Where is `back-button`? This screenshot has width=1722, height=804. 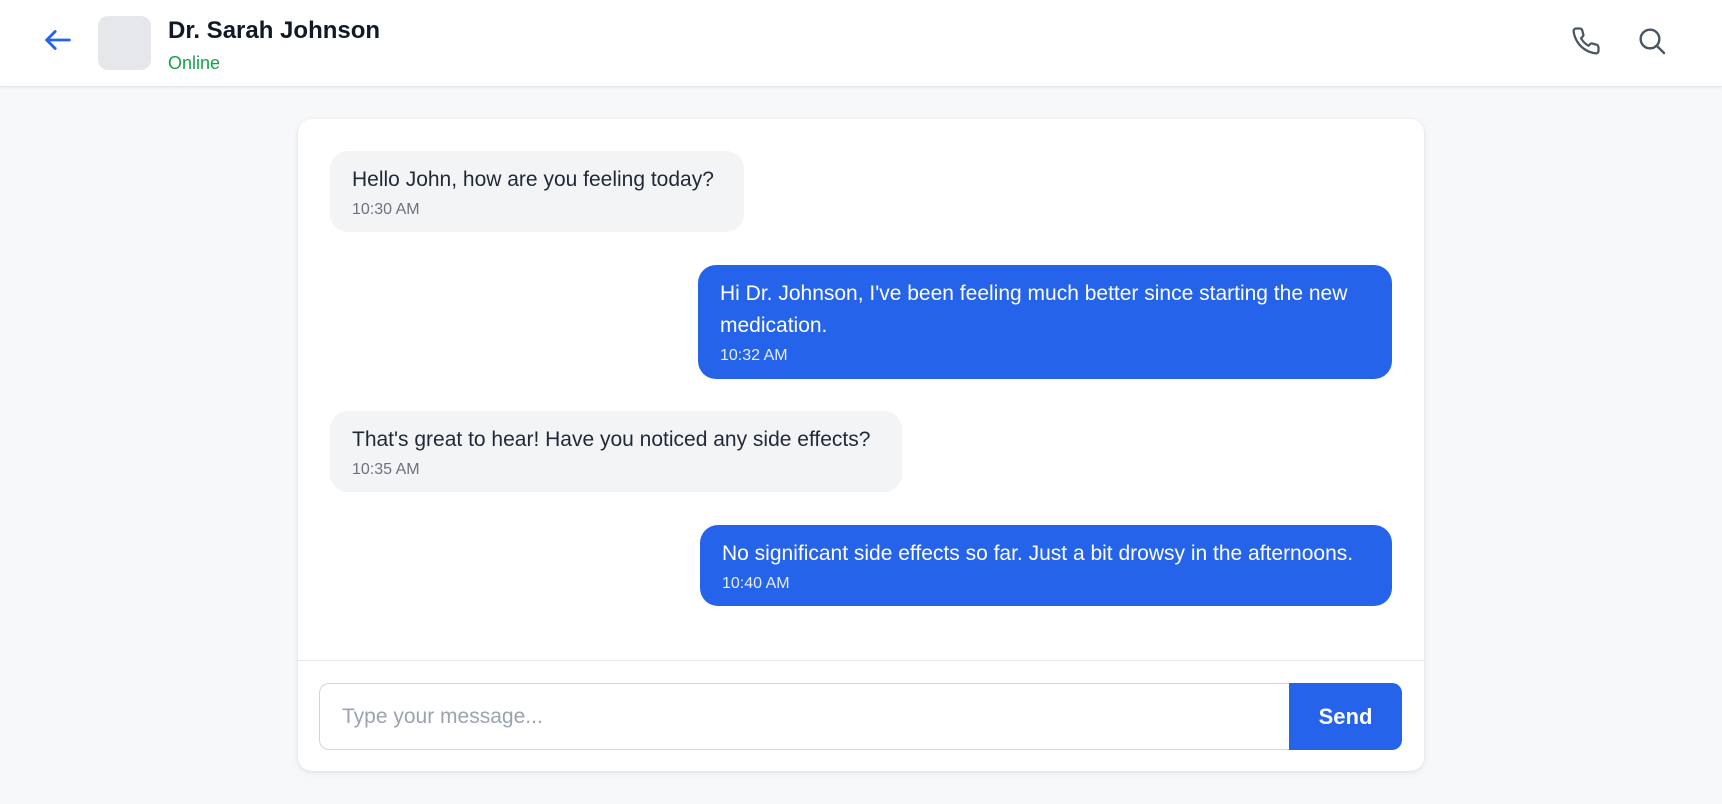
back-button is located at coordinates (58, 42).